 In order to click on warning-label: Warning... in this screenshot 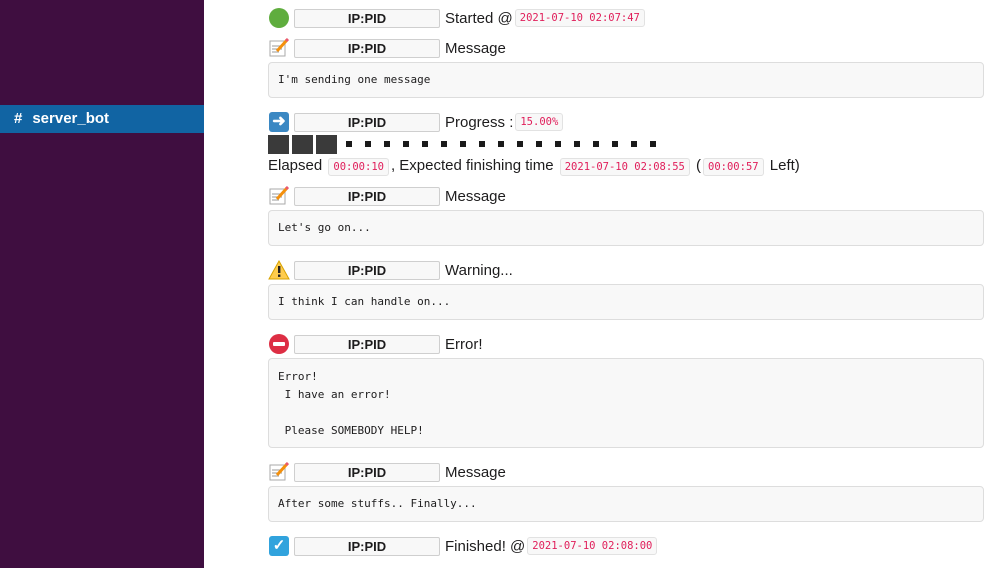, I will do `click(479, 270)`.